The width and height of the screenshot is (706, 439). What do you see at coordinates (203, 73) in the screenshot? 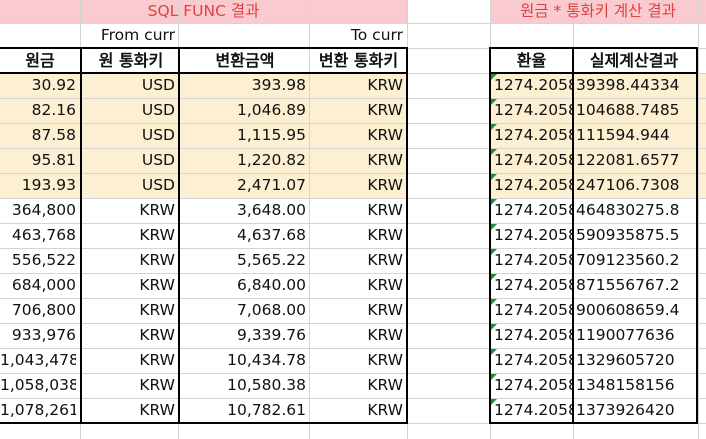
I see `sql-header-divider` at bounding box center [203, 73].